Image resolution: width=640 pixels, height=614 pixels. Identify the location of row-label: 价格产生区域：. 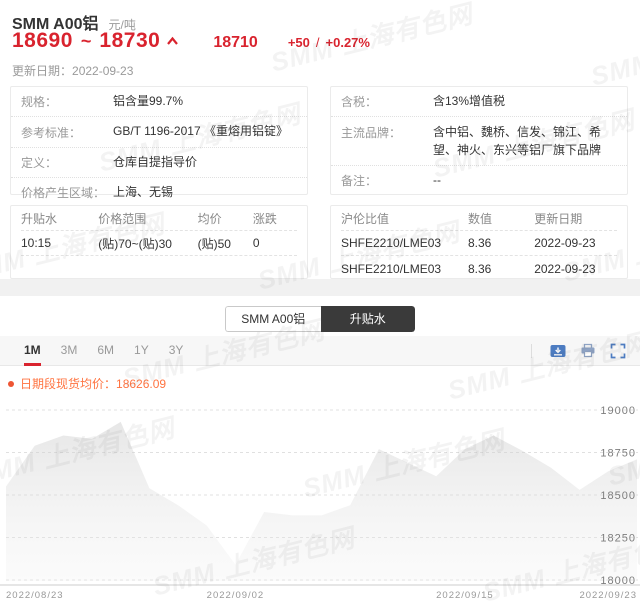
(63, 193).